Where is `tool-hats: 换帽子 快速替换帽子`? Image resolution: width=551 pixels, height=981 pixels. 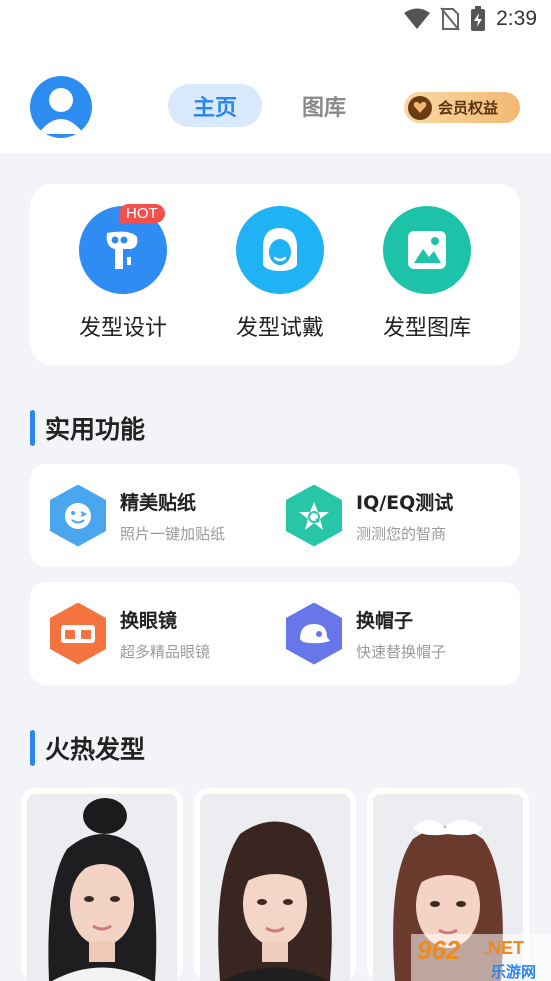
tool-hats: 换帽子 快速替换帽子 is located at coordinates (366, 633).